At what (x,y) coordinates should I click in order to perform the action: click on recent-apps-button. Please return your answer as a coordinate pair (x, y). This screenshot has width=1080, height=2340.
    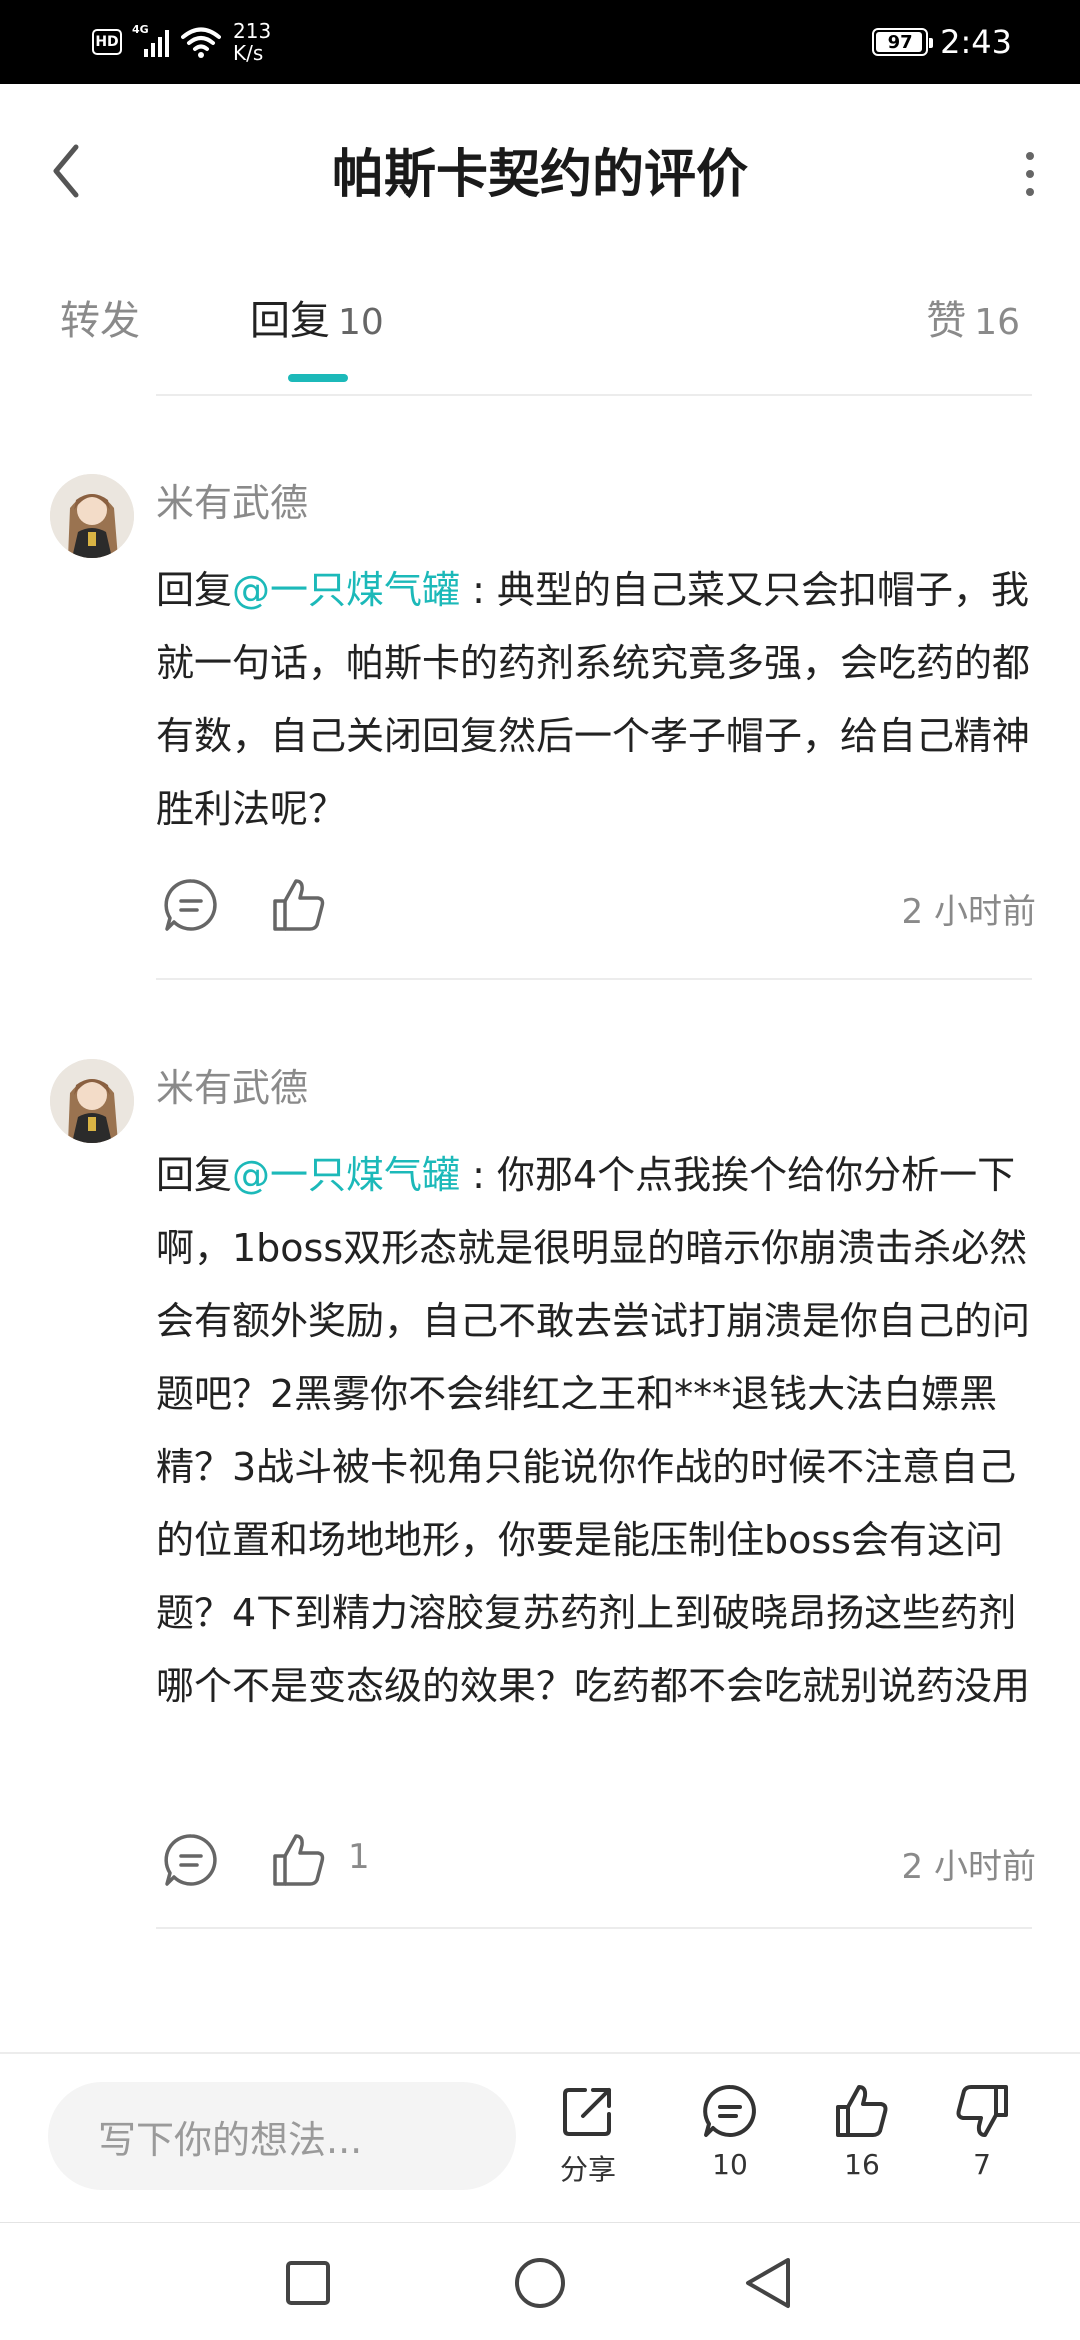
    Looking at the image, I should click on (308, 2283).